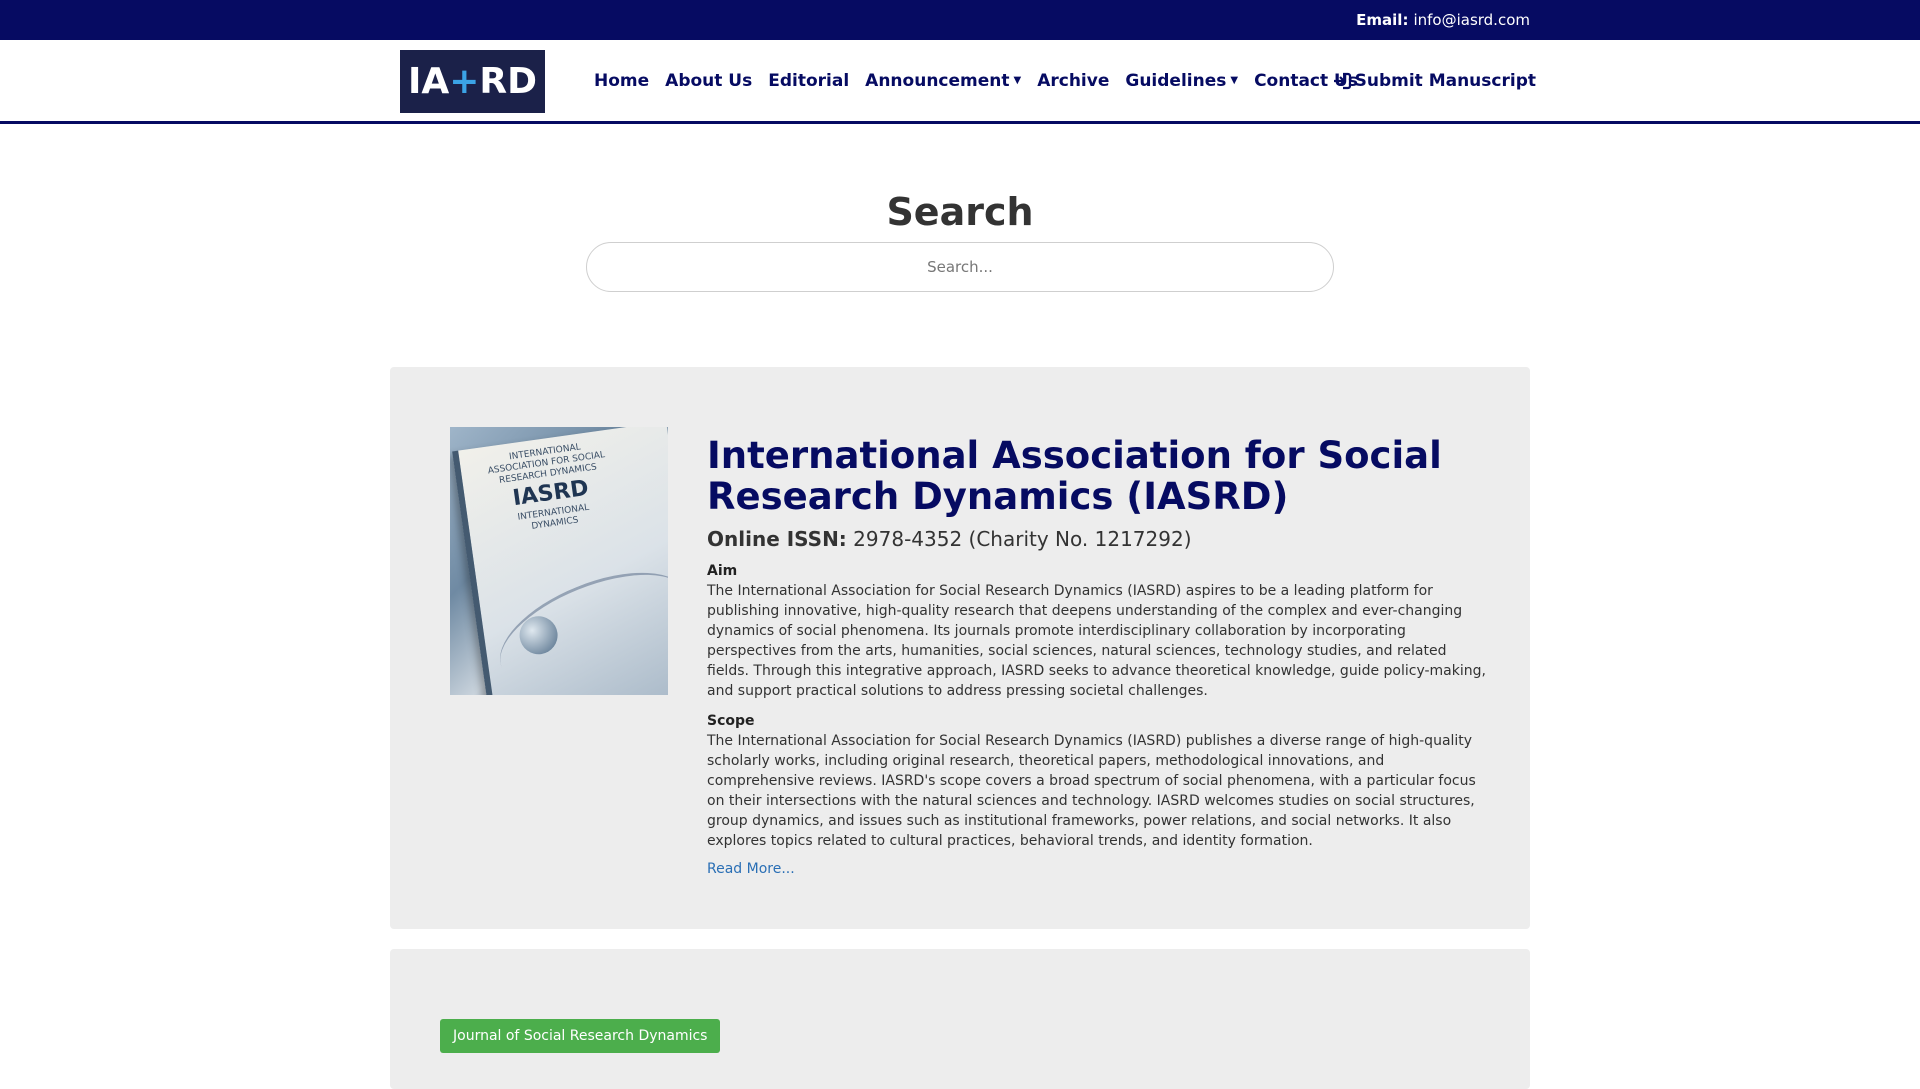 The height and width of the screenshot is (1089, 1920). What do you see at coordinates (960, 1019) in the screenshot?
I see `journal-card: Journal of Social Research Dynamics` at bounding box center [960, 1019].